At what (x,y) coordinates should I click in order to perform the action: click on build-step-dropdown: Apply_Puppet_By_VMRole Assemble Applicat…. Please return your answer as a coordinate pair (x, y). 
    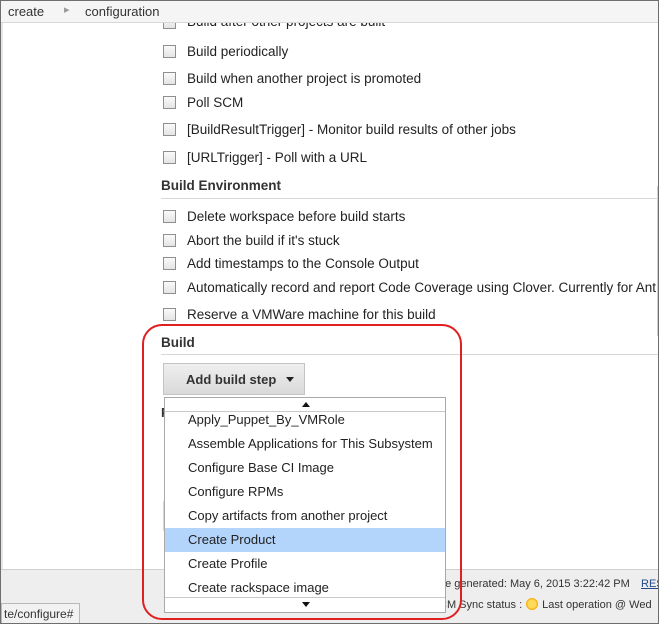
    Looking at the image, I should click on (305, 505).